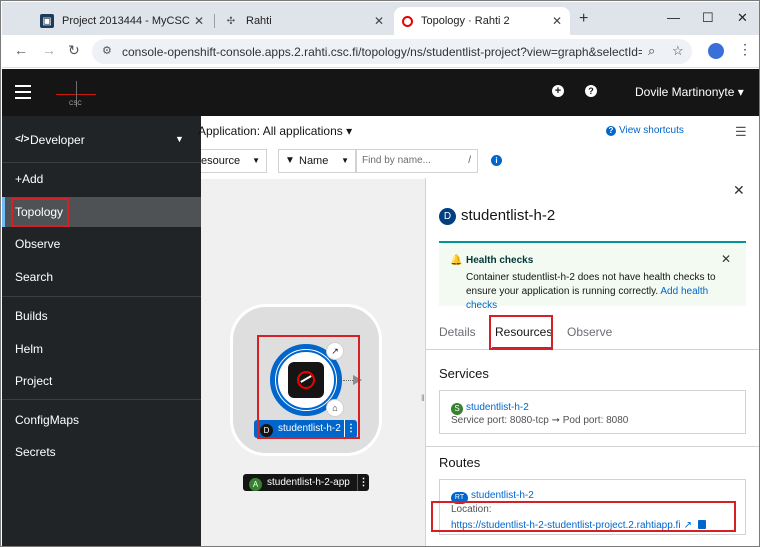 The height and width of the screenshot is (547, 760). What do you see at coordinates (49, 50) in the screenshot?
I see `forward-icon: →` at bounding box center [49, 50].